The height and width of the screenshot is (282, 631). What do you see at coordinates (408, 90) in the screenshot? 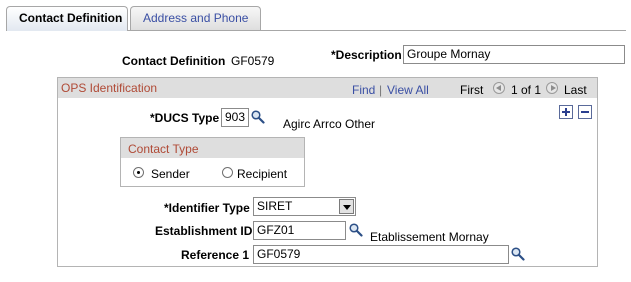
I see `view-all-link: View All` at bounding box center [408, 90].